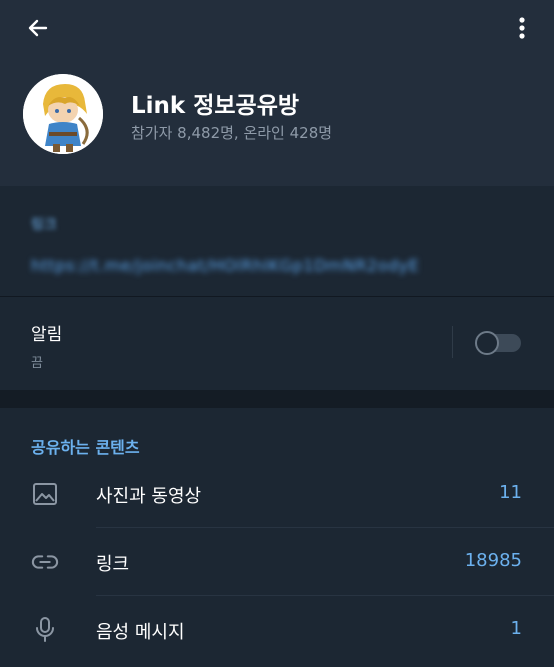  What do you see at coordinates (510, 492) in the screenshot?
I see `shared-item-count: 11` at bounding box center [510, 492].